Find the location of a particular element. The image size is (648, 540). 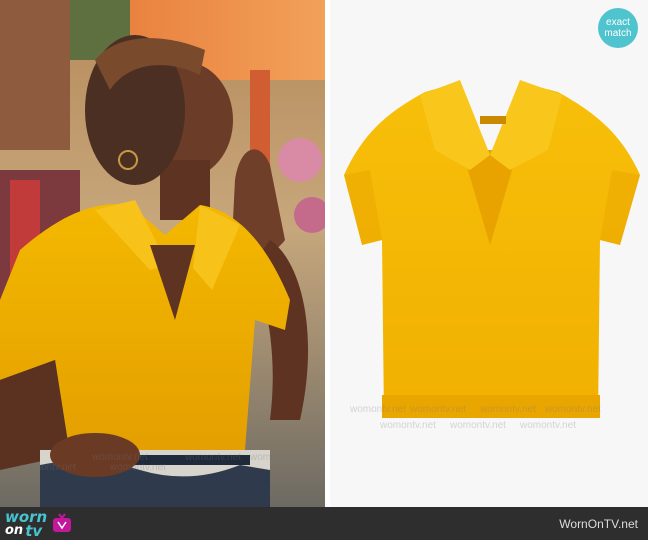

site-footer: worn on tv WornOnTV.net is located at coordinates (324, 523).